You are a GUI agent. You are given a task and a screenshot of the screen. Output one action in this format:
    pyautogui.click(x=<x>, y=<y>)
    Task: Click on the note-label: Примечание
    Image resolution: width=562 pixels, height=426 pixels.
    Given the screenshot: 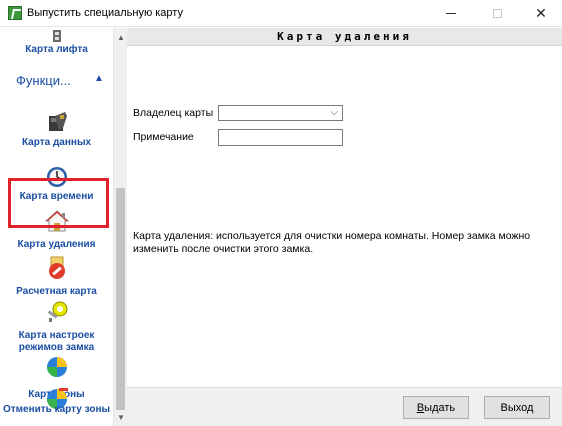 What is the action you would take?
    pyautogui.click(x=163, y=137)
    